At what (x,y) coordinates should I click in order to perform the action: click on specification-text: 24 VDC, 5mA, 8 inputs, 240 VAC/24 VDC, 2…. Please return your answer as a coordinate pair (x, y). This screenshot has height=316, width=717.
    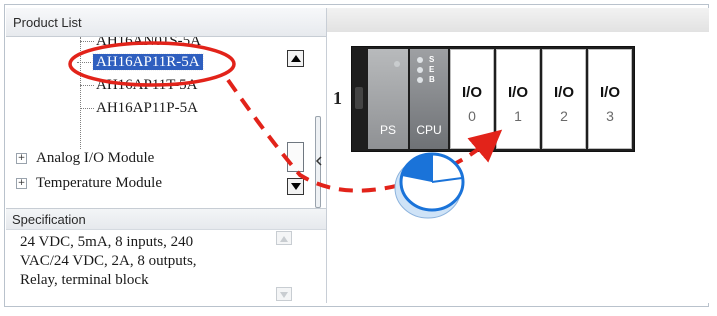
    Looking at the image, I should click on (108, 261).